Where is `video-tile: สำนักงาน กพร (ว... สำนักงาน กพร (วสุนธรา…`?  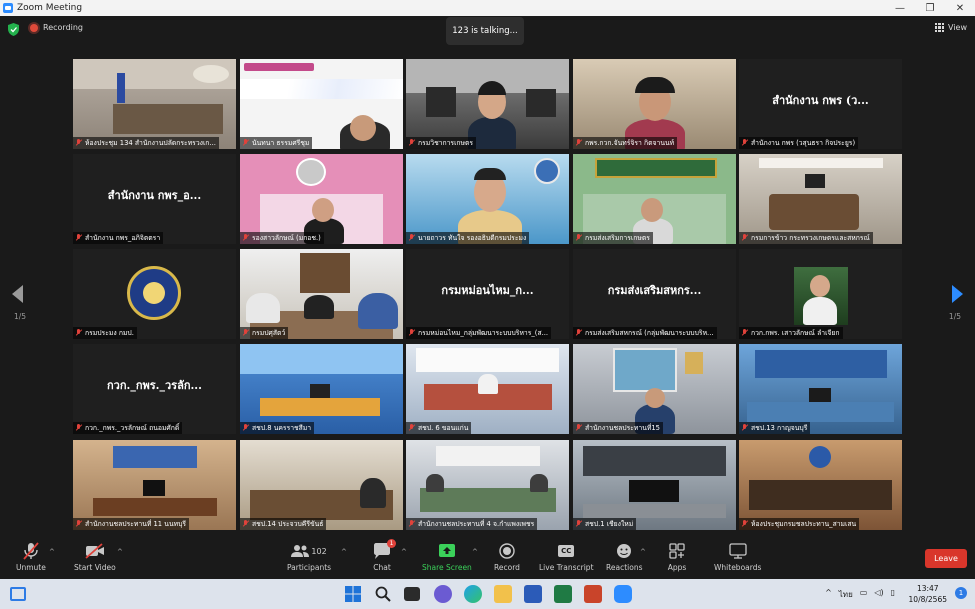 video-tile: สำนักงาน กพร (ว... สำนักงาน กพร (วสุนธรา… is located at coordinates (820, 104).